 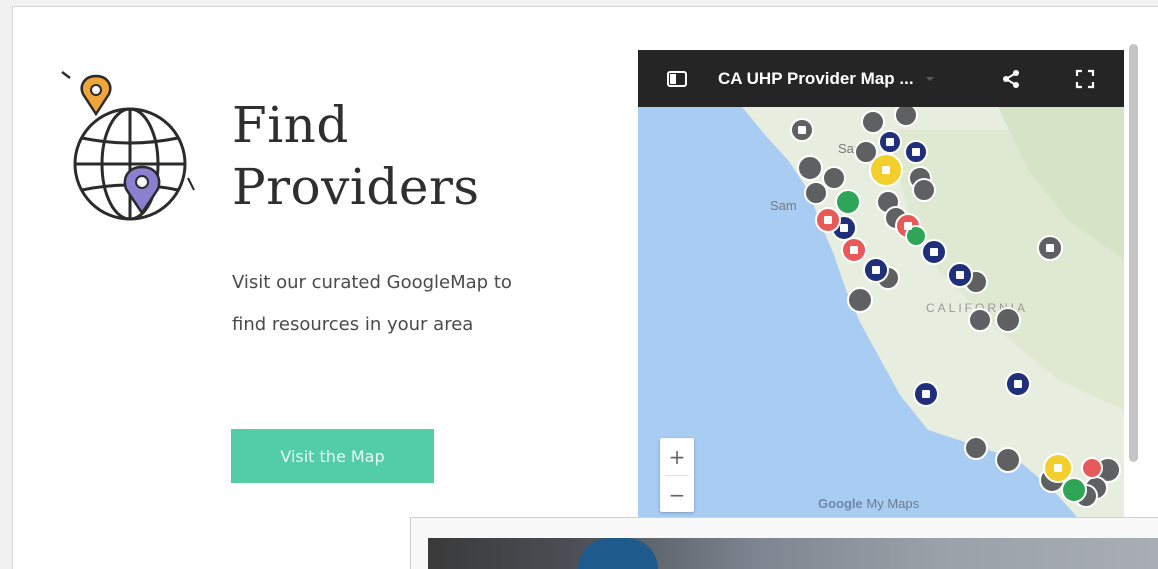 What do you see at coordinates (677, 494) in the screenshot?
I see `zoom-out-button: −` at bounding box center [677, 494].